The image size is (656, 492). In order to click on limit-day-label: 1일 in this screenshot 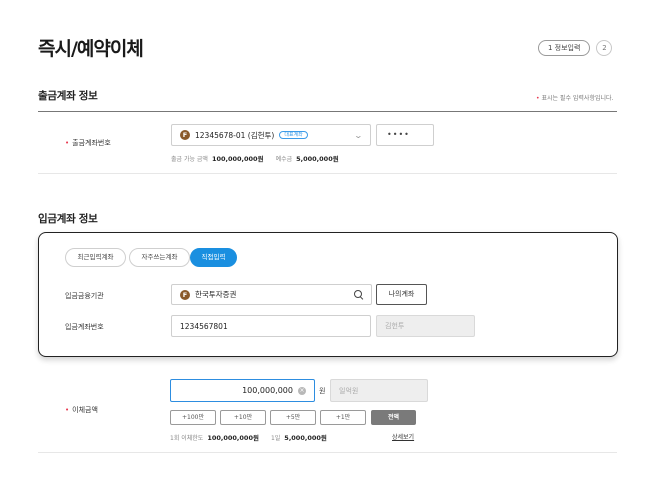, I will do `click(275, 438)`.